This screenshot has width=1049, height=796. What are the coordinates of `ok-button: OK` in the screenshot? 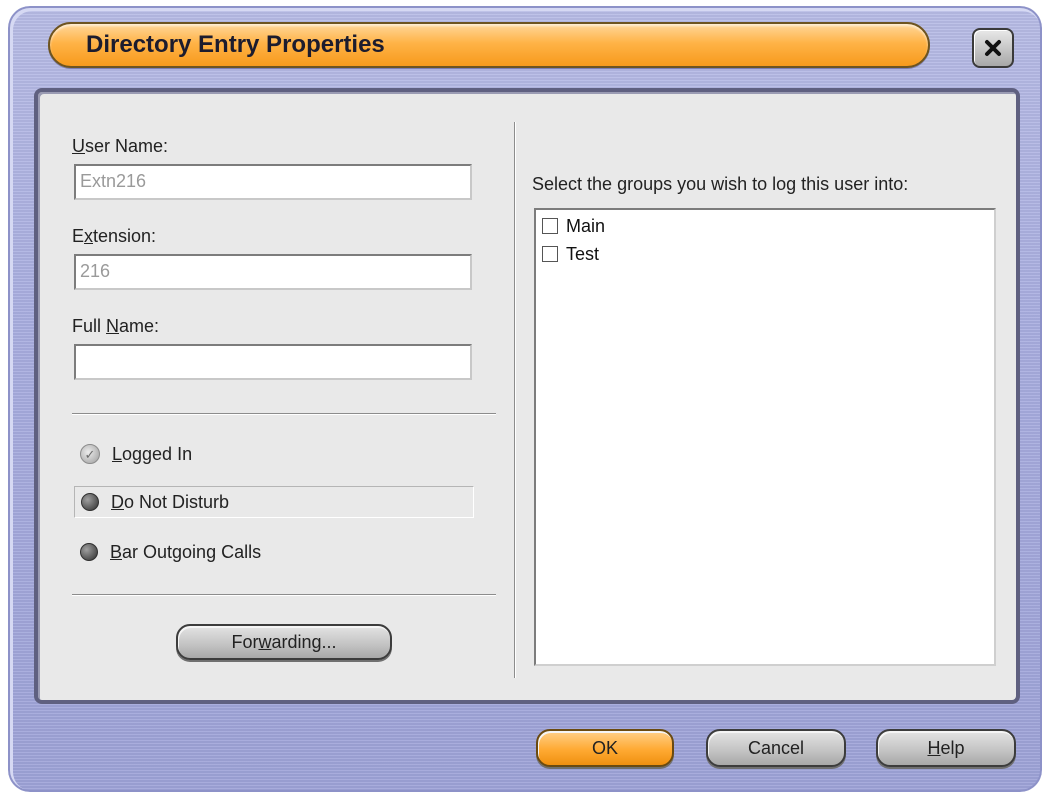 It's located at (605, 748).